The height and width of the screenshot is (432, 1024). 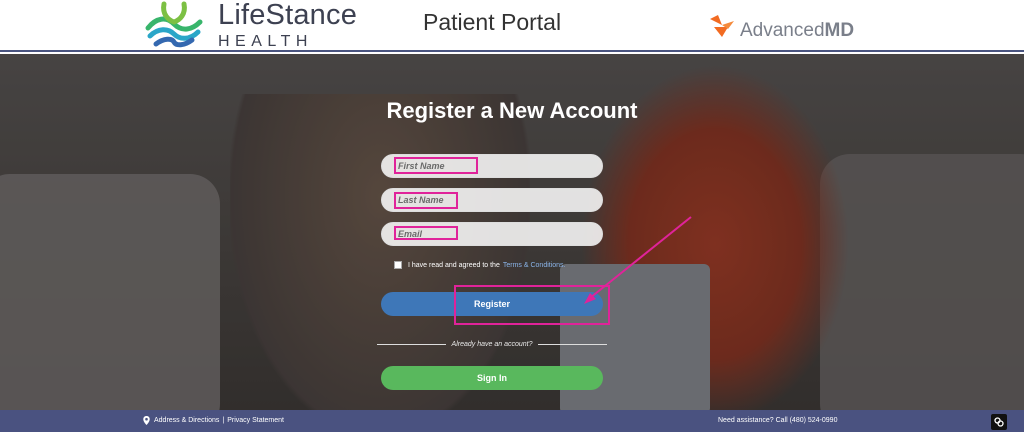 What do you see at coordinates (288, 15) in the screenshot?
I see `logo-line1: LifeStance` at bounding box center [288, 15].